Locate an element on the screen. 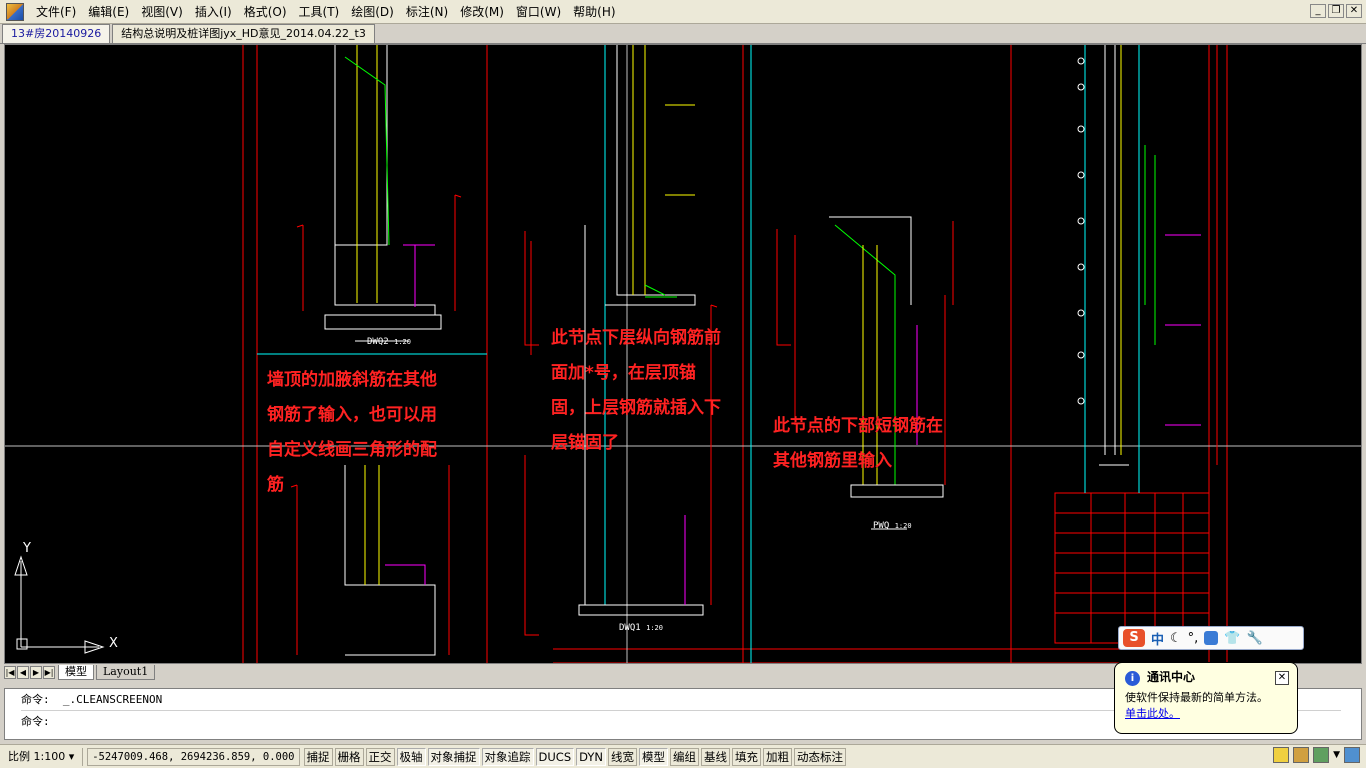  toggle-snap: 捕捉 is located at coordinates (318, 756).